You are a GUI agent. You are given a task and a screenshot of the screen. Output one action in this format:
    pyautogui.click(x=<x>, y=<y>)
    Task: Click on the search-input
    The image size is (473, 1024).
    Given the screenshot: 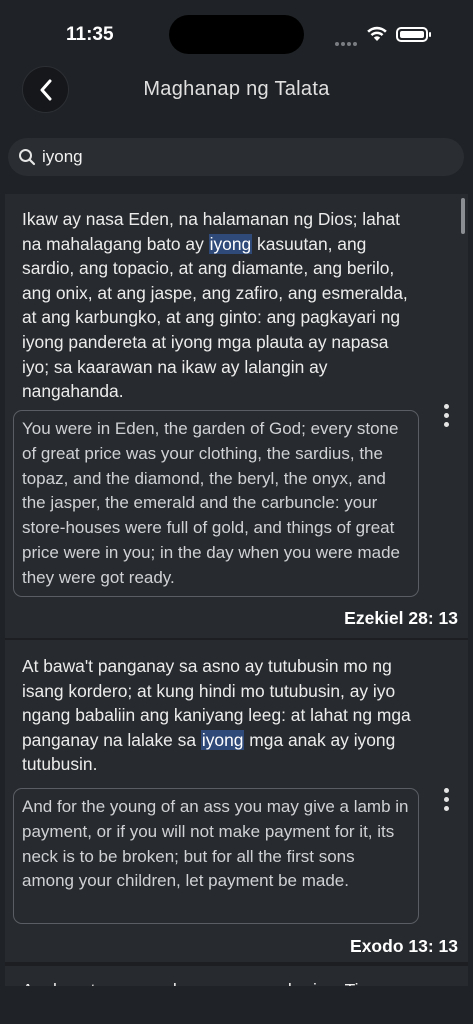 What is the action you would take?
    pyautogui.click(x=242, y=157)
    